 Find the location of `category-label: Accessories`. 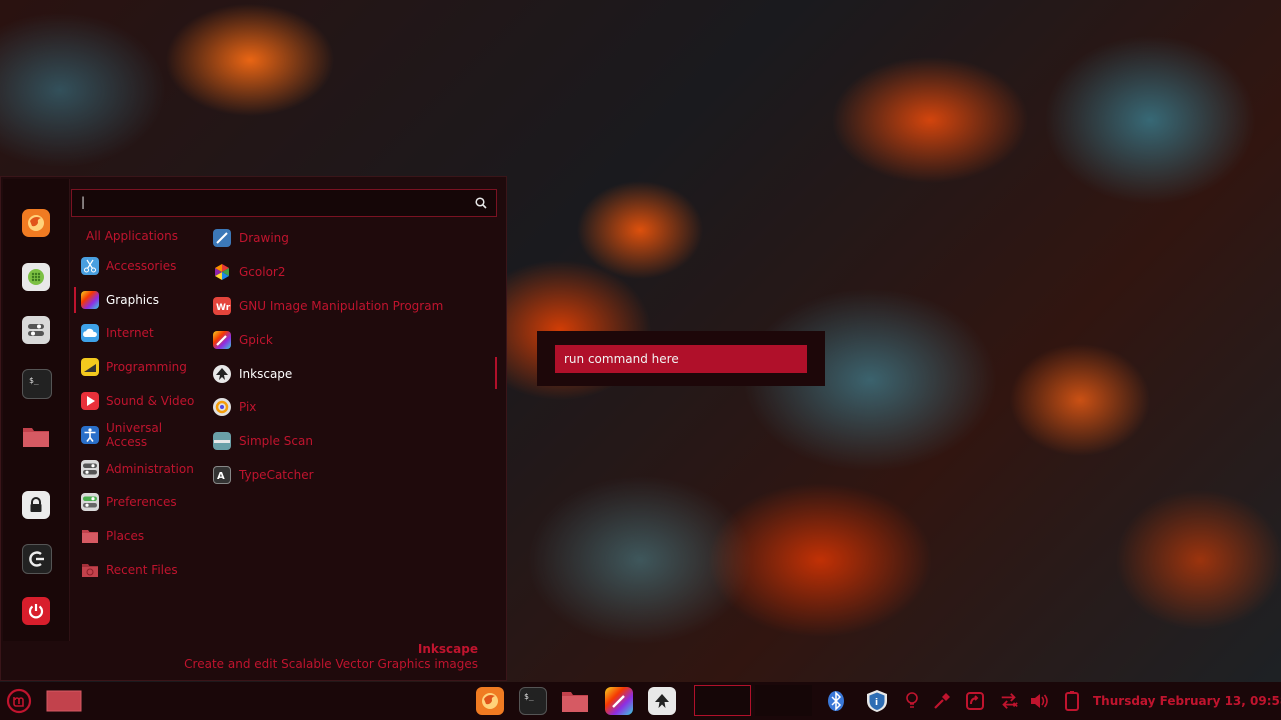

category-label: Accessories is located at coordinates (141, 266).